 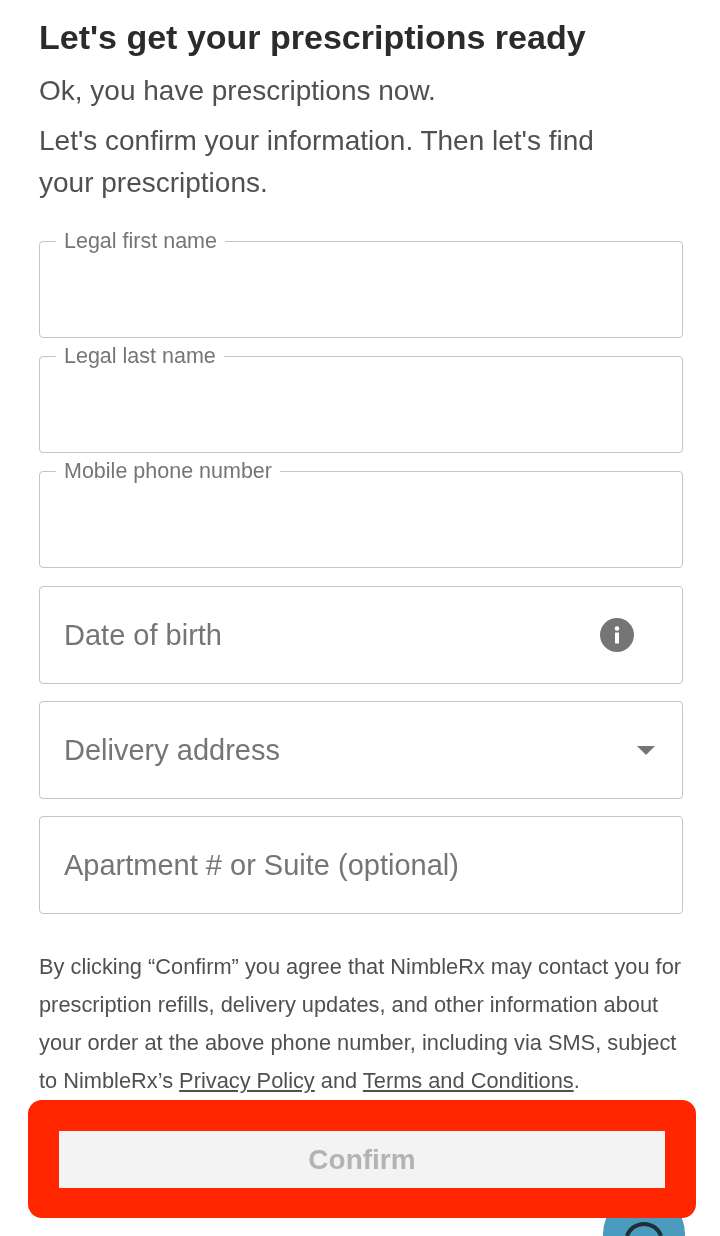 I want to click on text-field: Legal first name, so click(x=361, y=284).